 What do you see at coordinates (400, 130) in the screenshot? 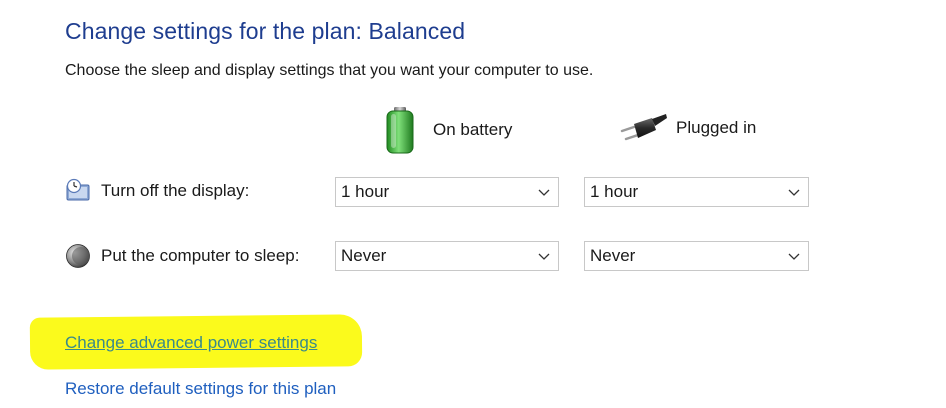
I see `battery-icon` at bounding box center [400, 130].